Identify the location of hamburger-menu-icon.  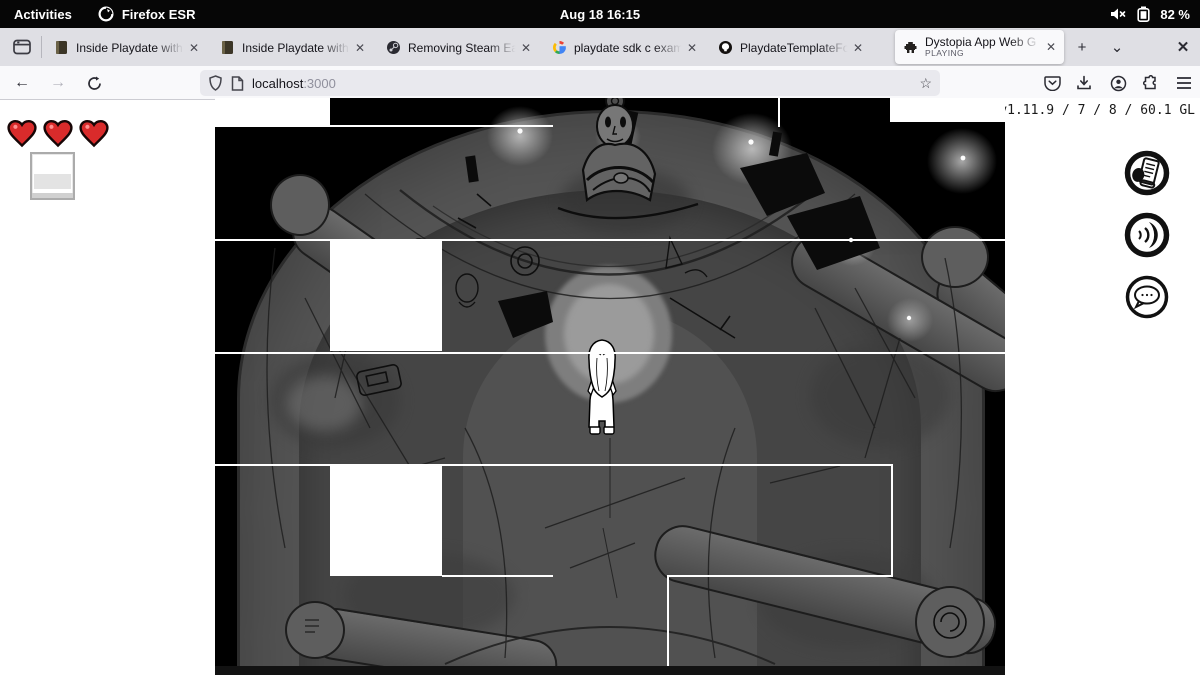
(1184, 83).